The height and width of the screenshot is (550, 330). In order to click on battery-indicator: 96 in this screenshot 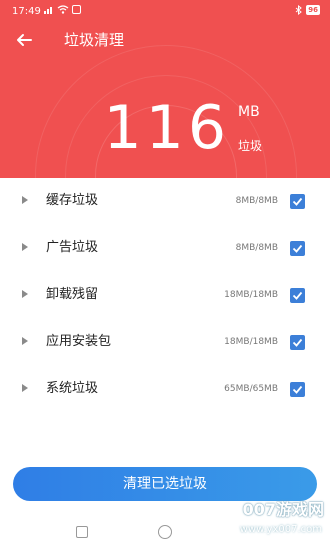, I will do `click(313, 10)`.